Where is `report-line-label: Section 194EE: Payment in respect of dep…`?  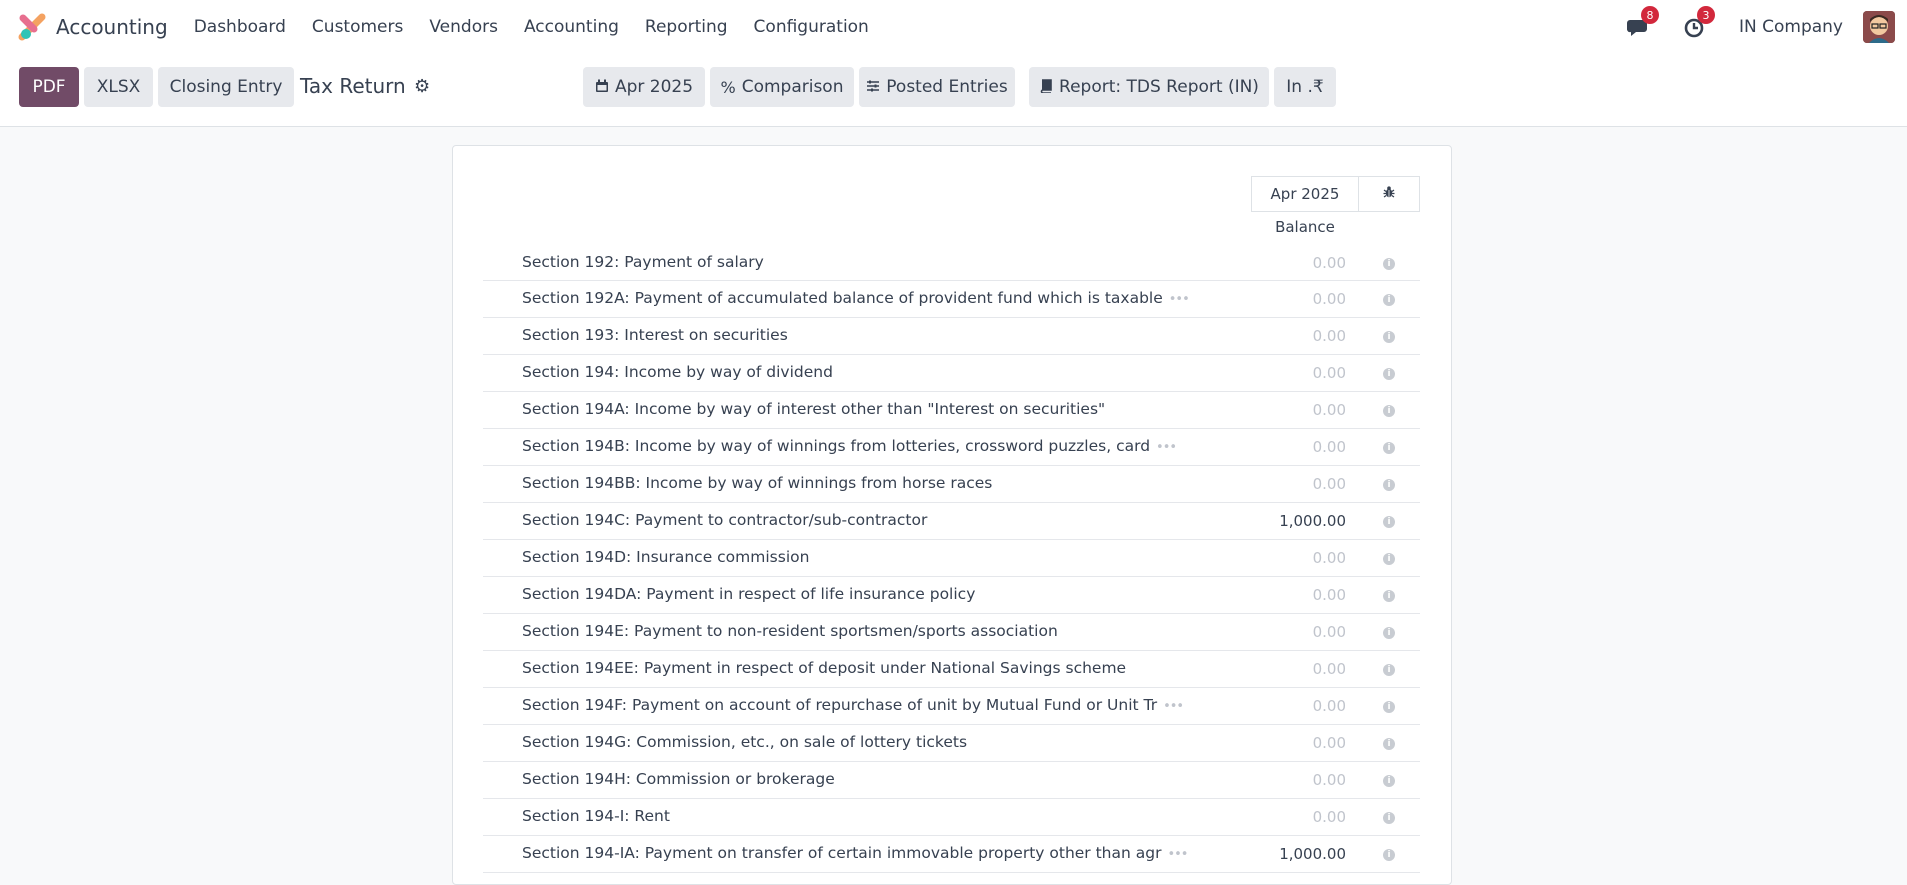
report-line-label: Section 194EE: Payment in respect of dep… is located at coordinates (824, 668).